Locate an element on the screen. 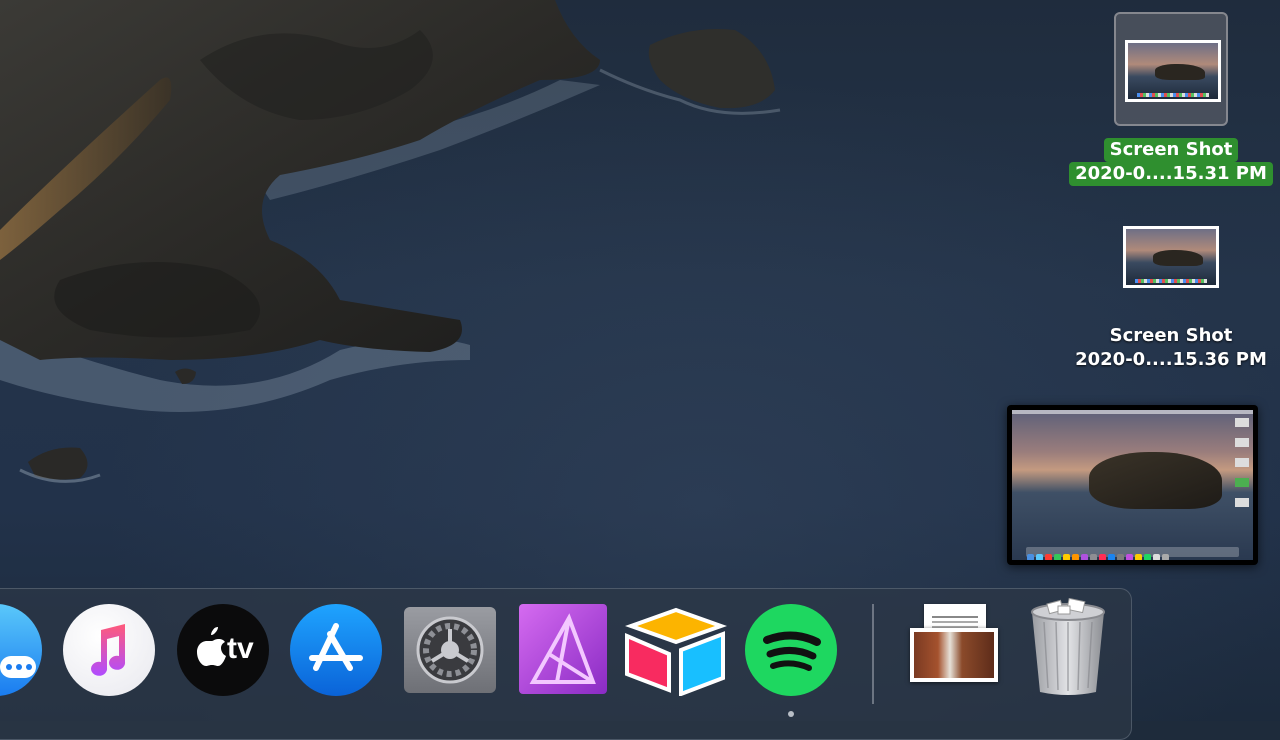  messages-icon is located at coordinates (21, 650).